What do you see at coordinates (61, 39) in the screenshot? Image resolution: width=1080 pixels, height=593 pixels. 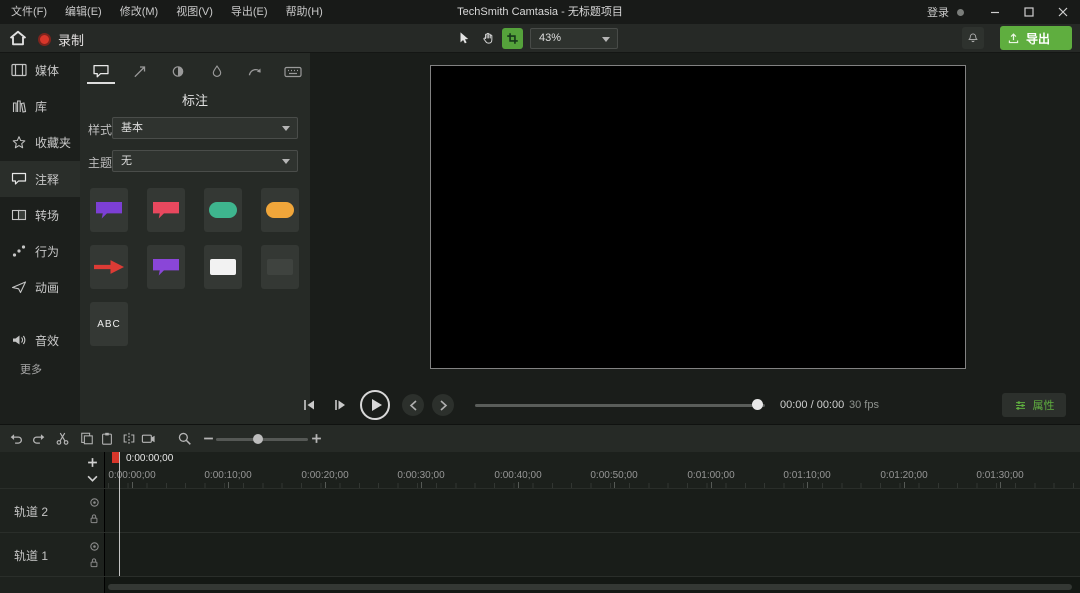 I see `record-button: 录制` at bounding box center [61, 39].